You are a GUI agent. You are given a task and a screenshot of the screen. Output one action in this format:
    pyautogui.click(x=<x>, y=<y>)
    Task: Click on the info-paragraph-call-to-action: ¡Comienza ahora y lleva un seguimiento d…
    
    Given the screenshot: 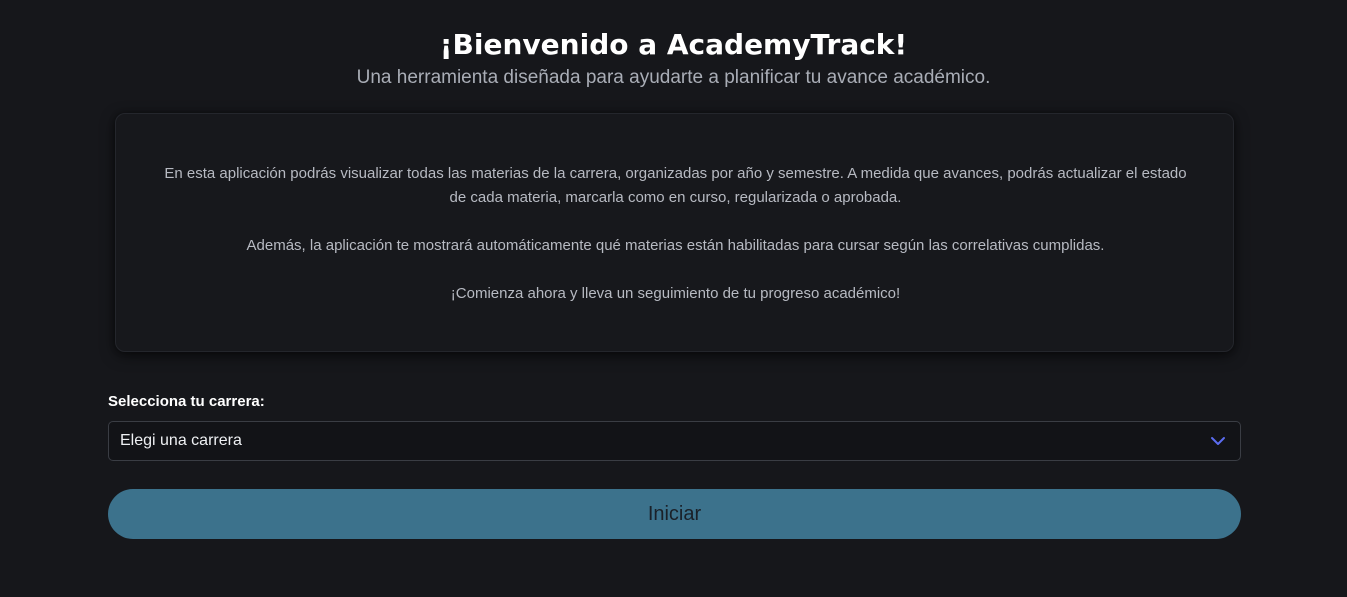 What is the action you would take?
    pyautogui.click(x=675, y=293)
    